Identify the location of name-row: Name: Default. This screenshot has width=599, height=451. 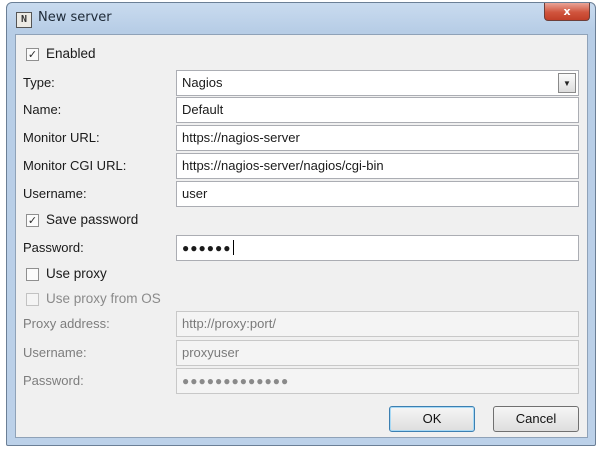
(301, 110).